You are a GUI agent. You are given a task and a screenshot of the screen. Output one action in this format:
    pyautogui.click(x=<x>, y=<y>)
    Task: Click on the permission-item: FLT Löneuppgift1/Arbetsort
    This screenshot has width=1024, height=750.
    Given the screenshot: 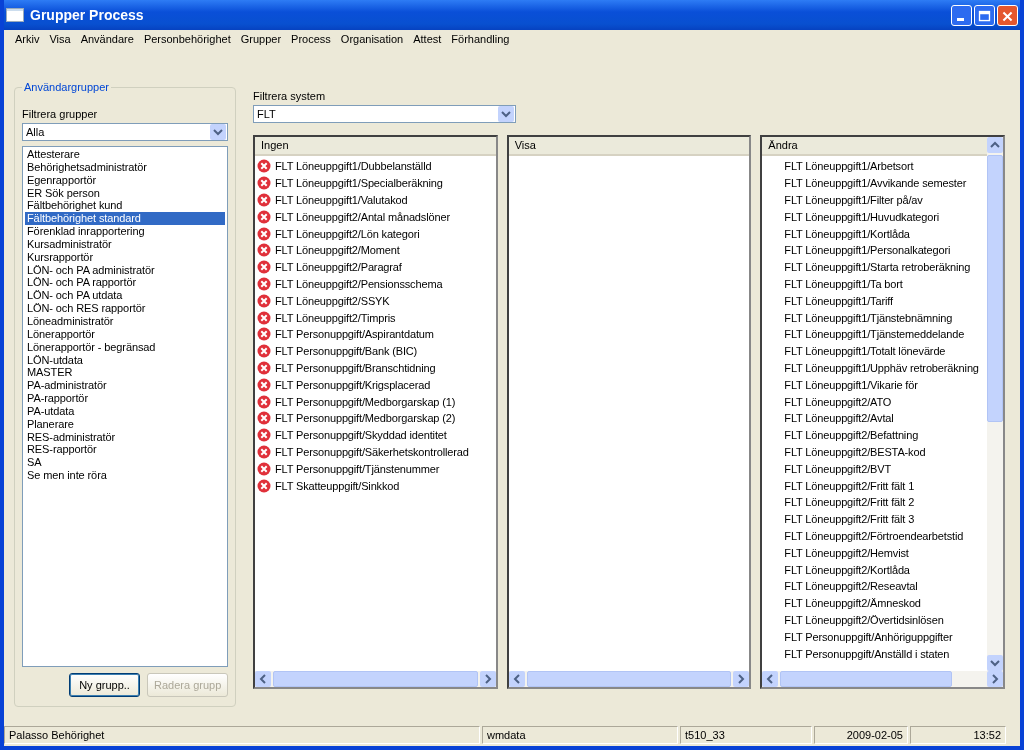 What is the action you would take?
    pyautogui.click(x=849, y=166)
    